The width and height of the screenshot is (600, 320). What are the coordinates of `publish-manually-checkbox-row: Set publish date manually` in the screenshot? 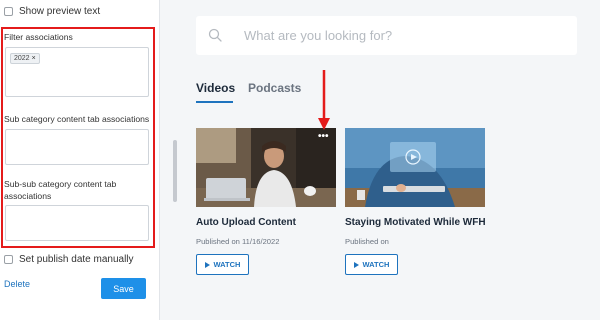 It's located at (69, 259).